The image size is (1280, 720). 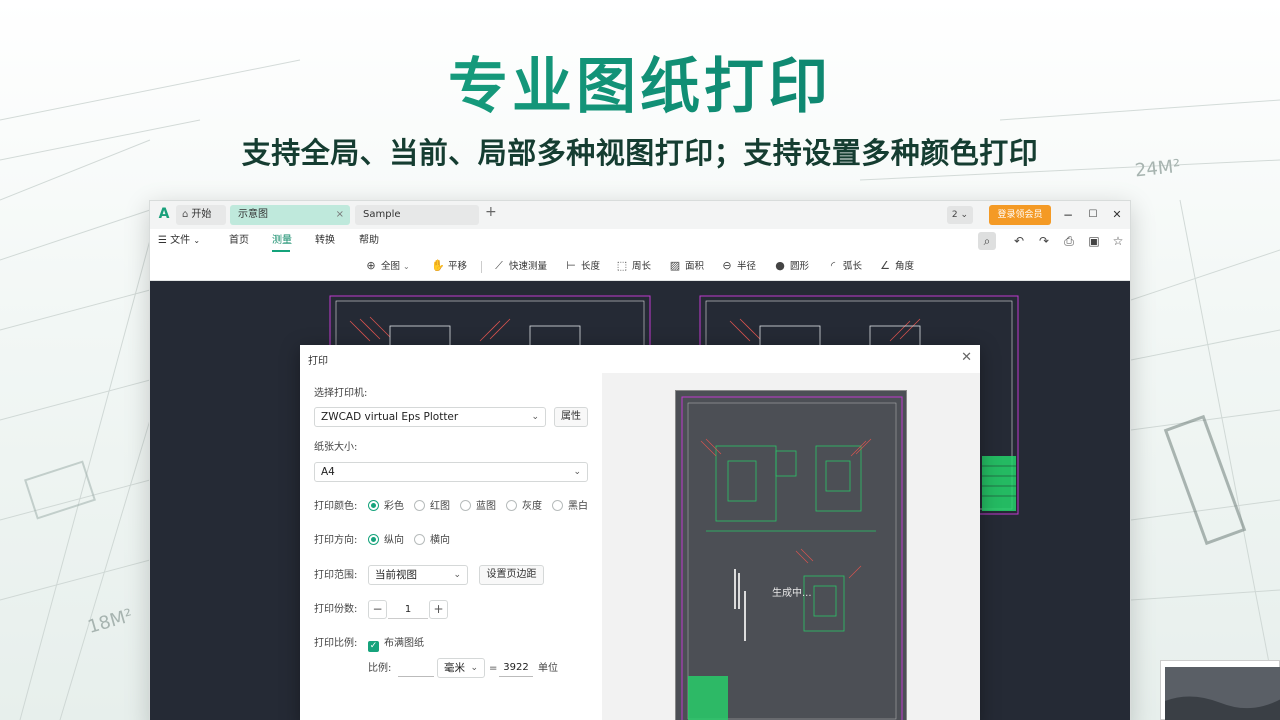 I want to click on close-icon: ✕, so click(x=966, y=357).